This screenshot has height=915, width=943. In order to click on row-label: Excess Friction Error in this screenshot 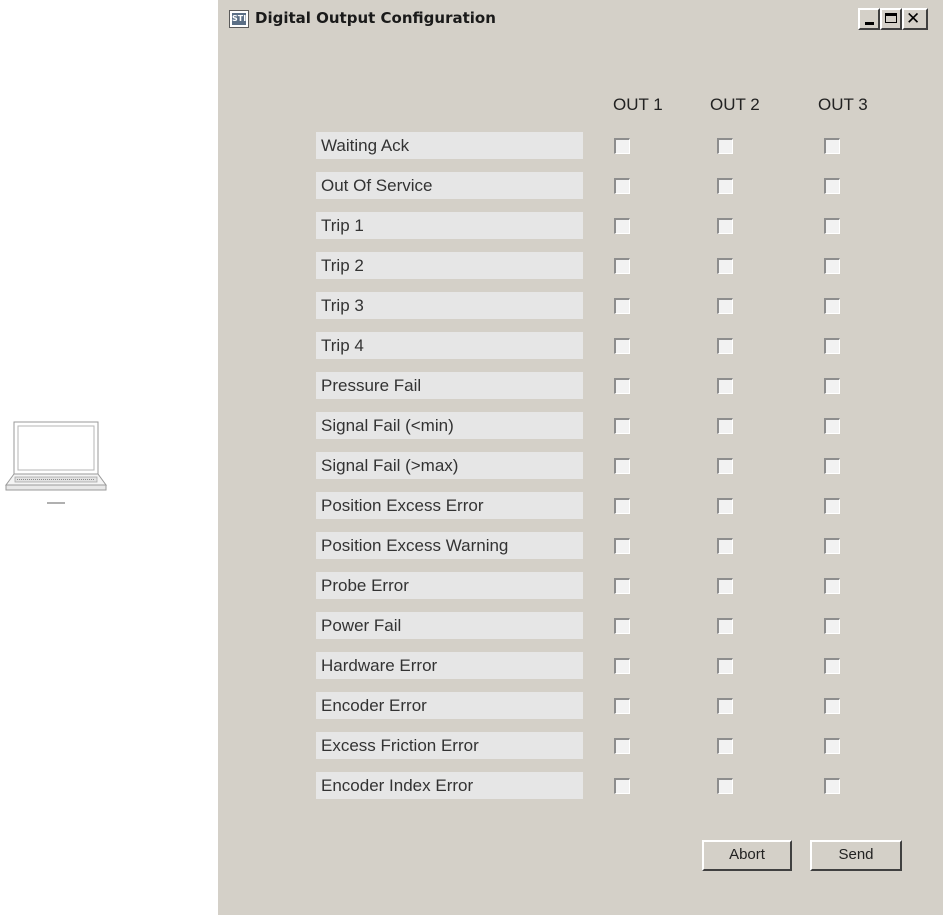, I will do `click(449, 745)`.